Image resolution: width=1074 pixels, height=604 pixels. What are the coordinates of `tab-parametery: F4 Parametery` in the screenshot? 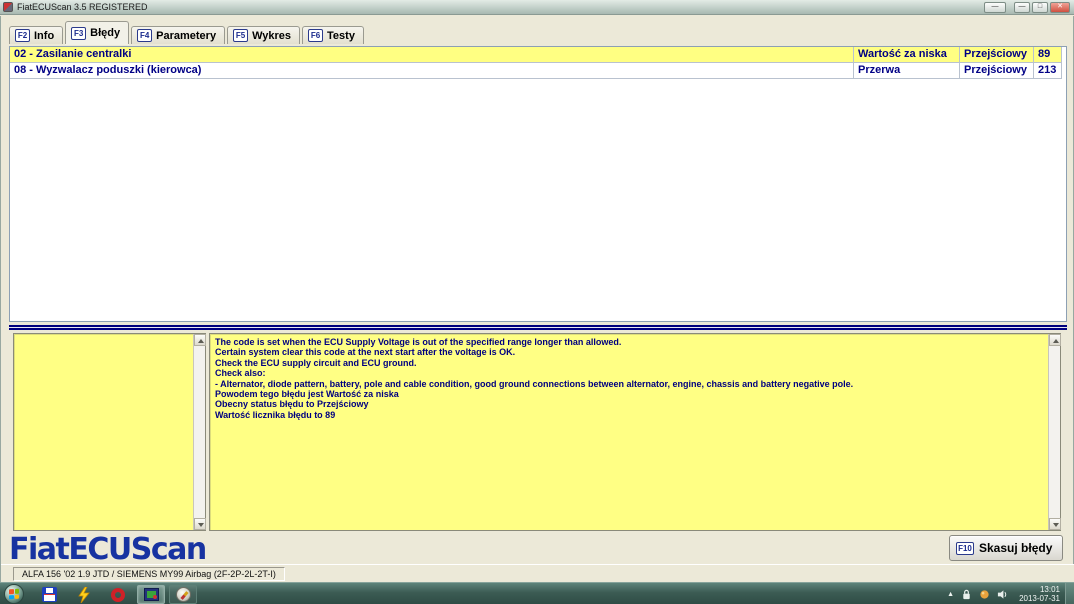 It's located at (178, 35).